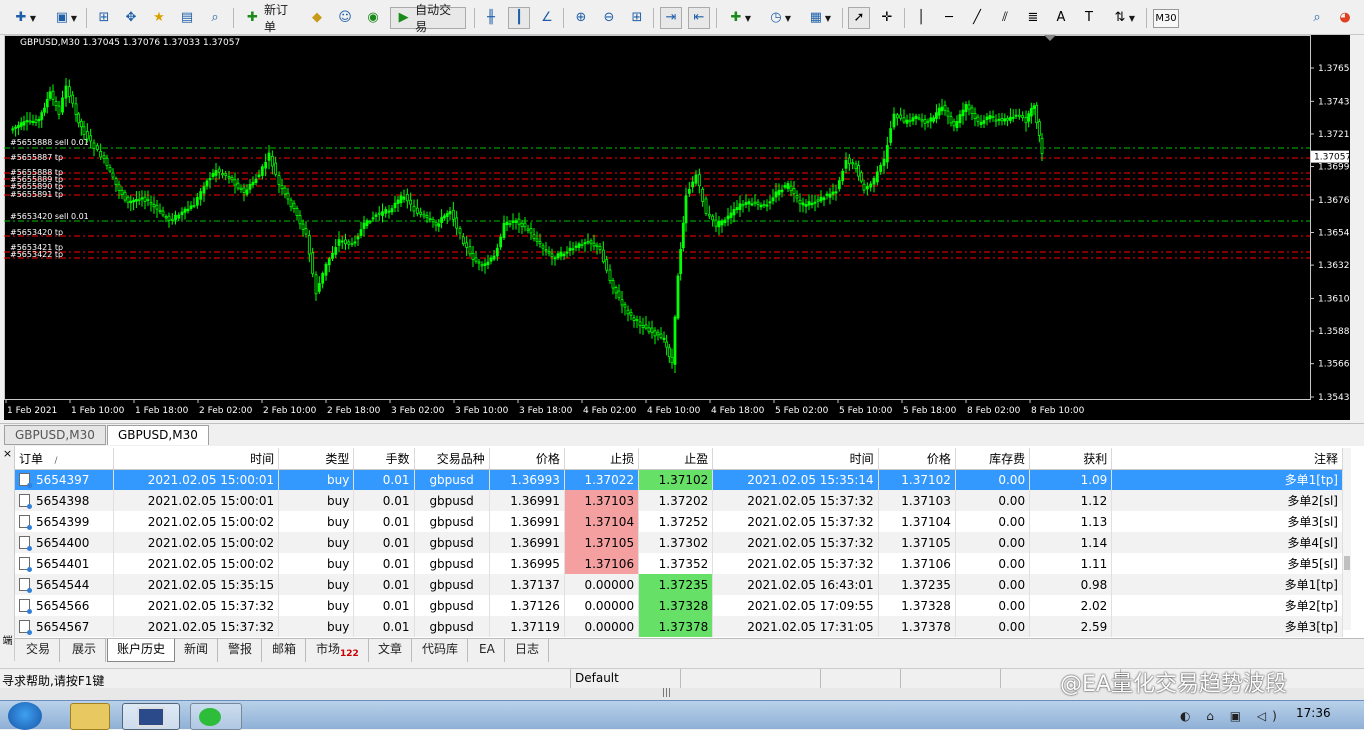 The image size is (1364, 730). Describe the element at coordinates (917, 542) in the screenshot. I see `cell-close-price: 1.37105` at that location.